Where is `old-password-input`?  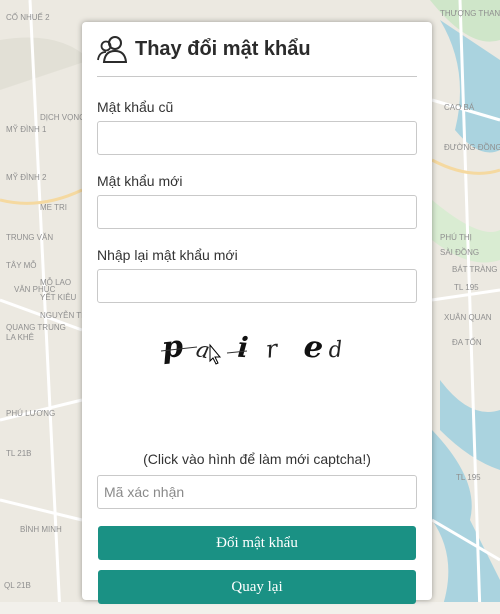 old-password-input is located at coordinates (257, 138).